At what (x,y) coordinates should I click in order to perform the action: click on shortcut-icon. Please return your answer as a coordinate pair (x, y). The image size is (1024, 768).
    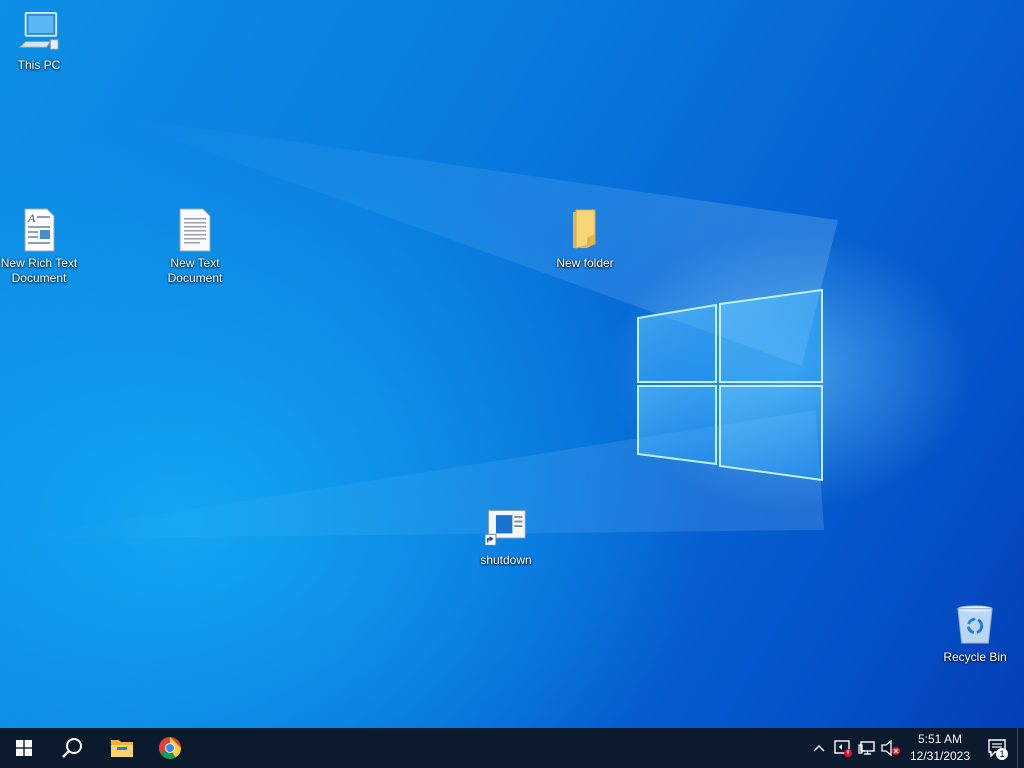
    Looking at the image, I should click on (506, 527).